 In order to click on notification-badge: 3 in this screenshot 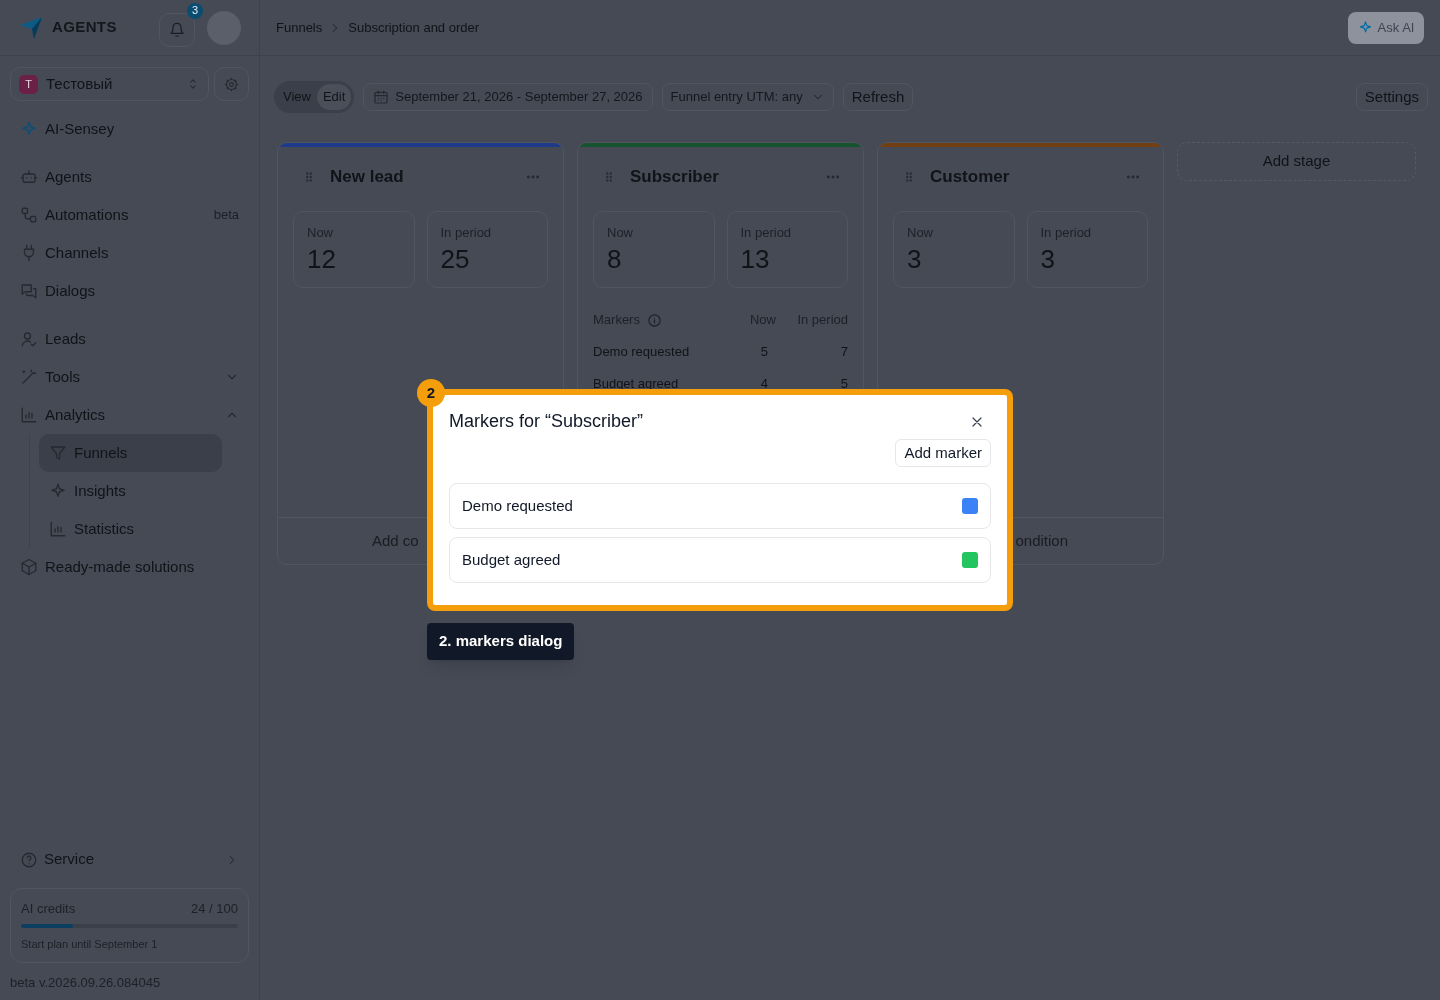, I will do `click(195, 10)`.